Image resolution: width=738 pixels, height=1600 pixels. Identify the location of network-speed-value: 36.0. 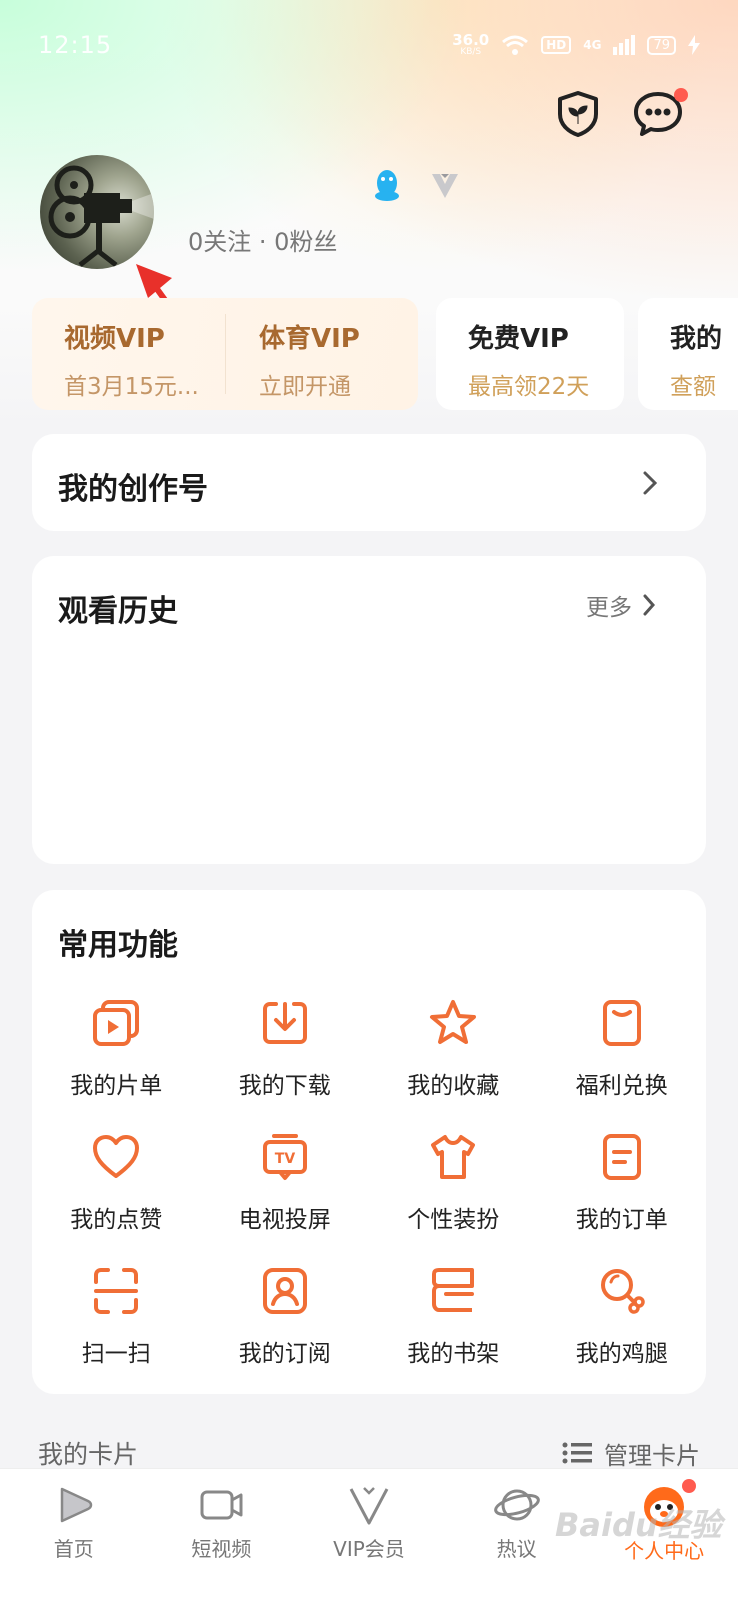
(471, 40).